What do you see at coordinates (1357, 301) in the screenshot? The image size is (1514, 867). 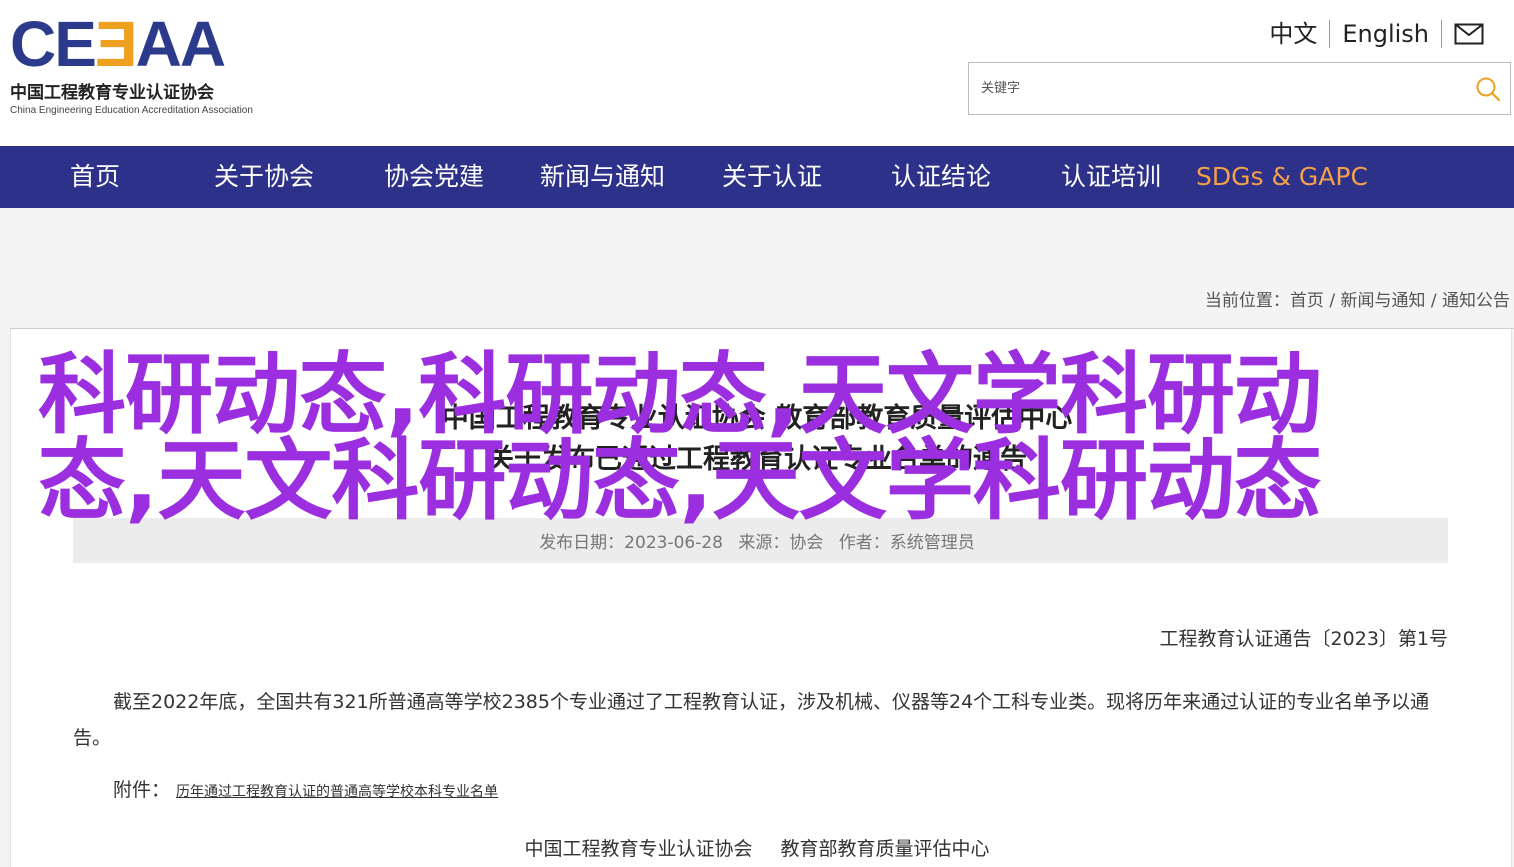 I see `breadcrumb: 当前位置：首页 / 新闻与通知 / 通知公告` at bounding box center [1357, 301].